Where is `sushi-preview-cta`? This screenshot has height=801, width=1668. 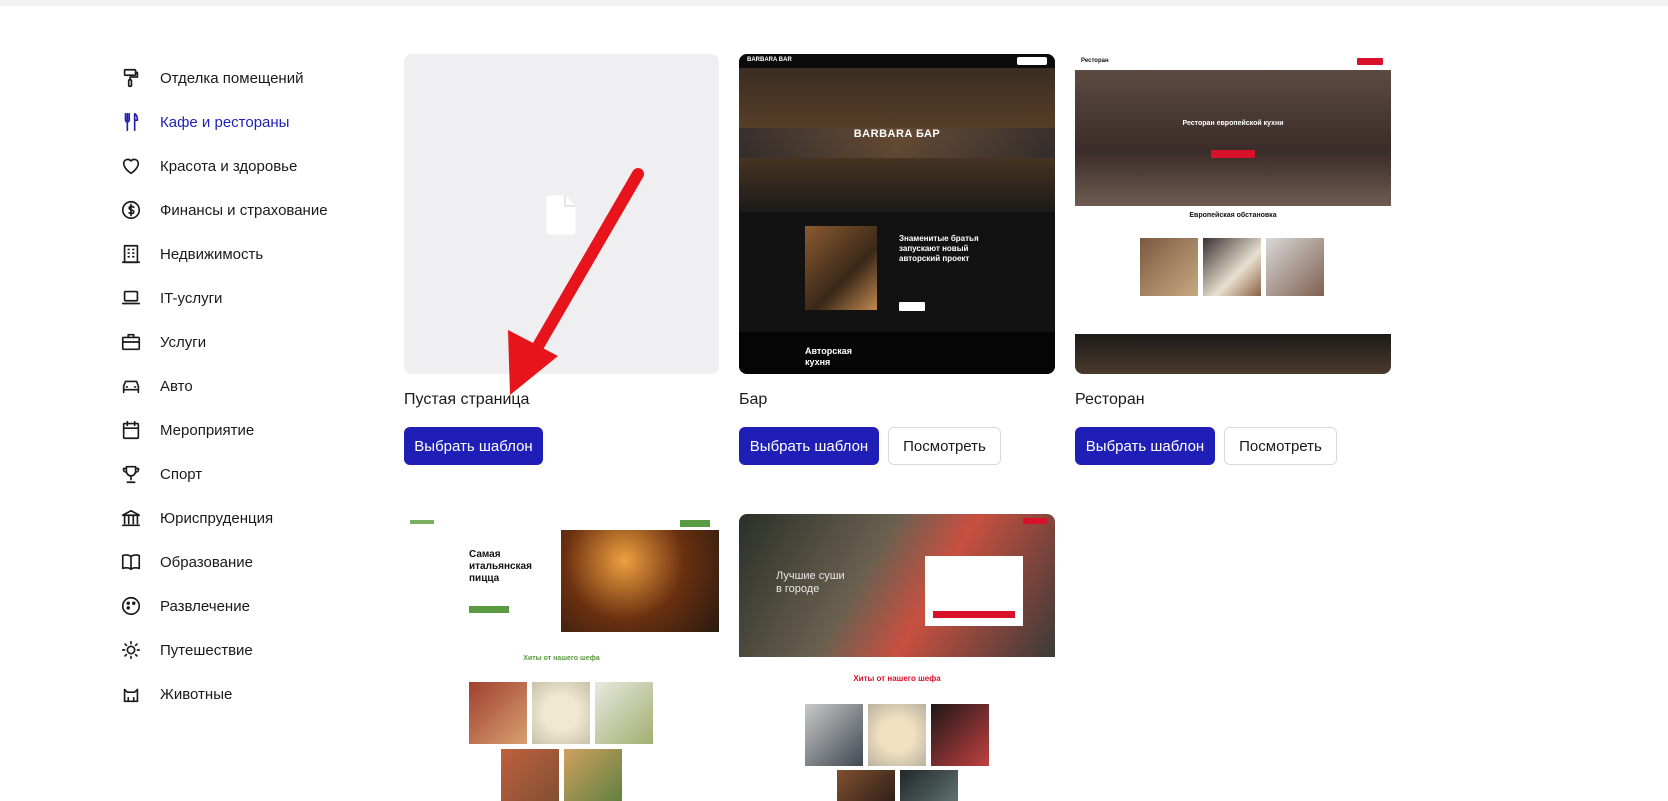
sushi-preview-cta is located at coordinates (1035, 521).